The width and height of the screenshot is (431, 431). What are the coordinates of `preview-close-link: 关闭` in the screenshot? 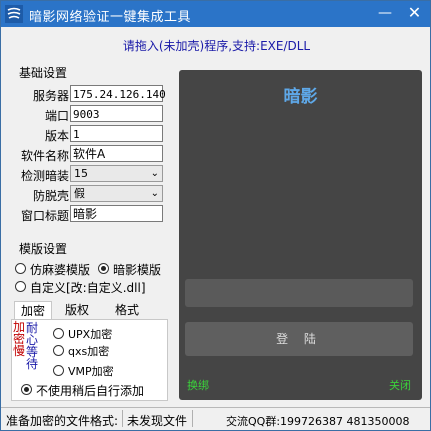 It's located at (400, 385).